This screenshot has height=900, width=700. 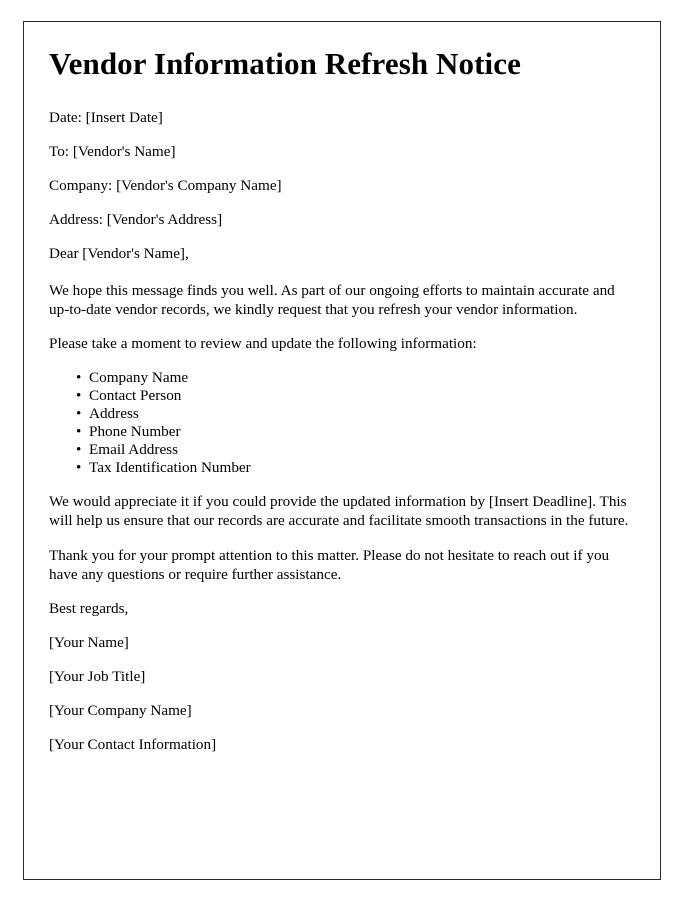 I want to click on list-item: • Email Address, so click(x=343, y=450).